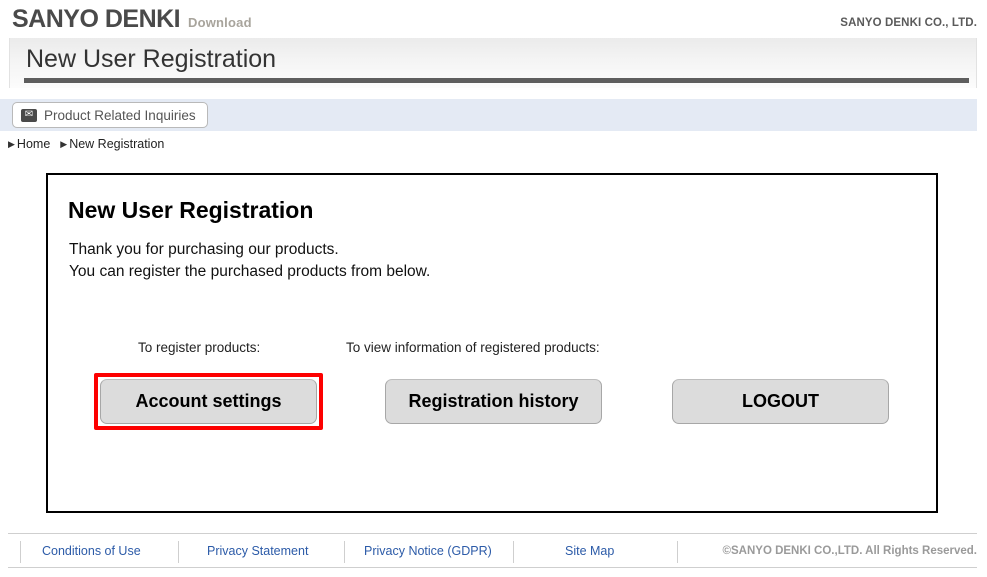  I want to click on breadcrumb-item-home: ▶ Home, so click(29, 144).